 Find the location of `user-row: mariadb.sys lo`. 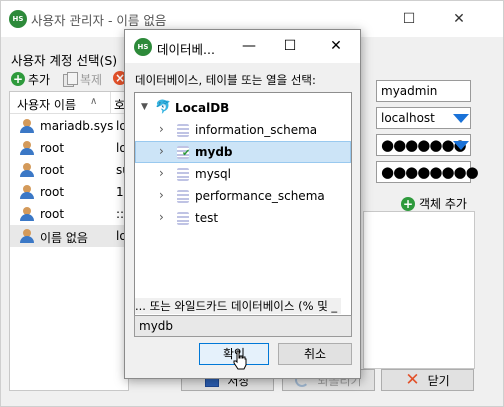

user-row: mariadb.sys lo is located at coordinates (69, 126).